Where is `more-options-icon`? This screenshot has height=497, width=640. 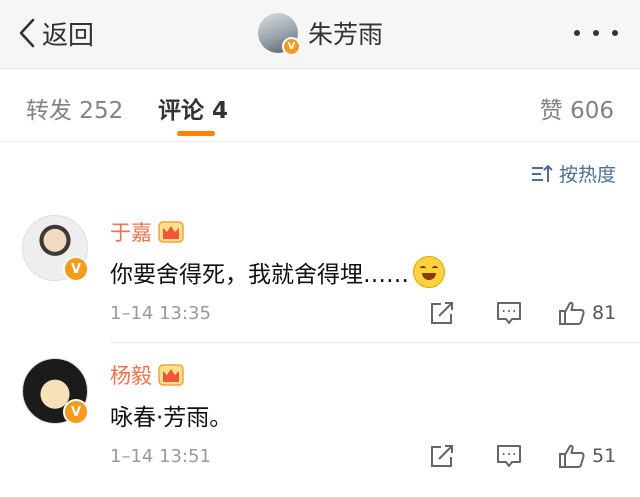
more-options-icon is located at coordinates (596, 33).